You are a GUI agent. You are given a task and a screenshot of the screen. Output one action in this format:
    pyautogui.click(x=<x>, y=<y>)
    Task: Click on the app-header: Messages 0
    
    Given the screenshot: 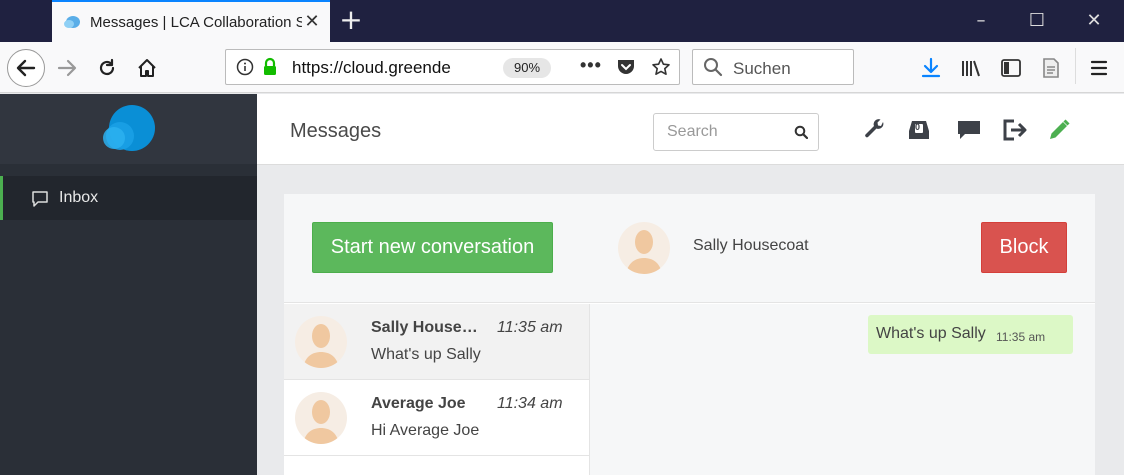 What is the action you would take?
    pyautogui.click(x=690, y=129)
    